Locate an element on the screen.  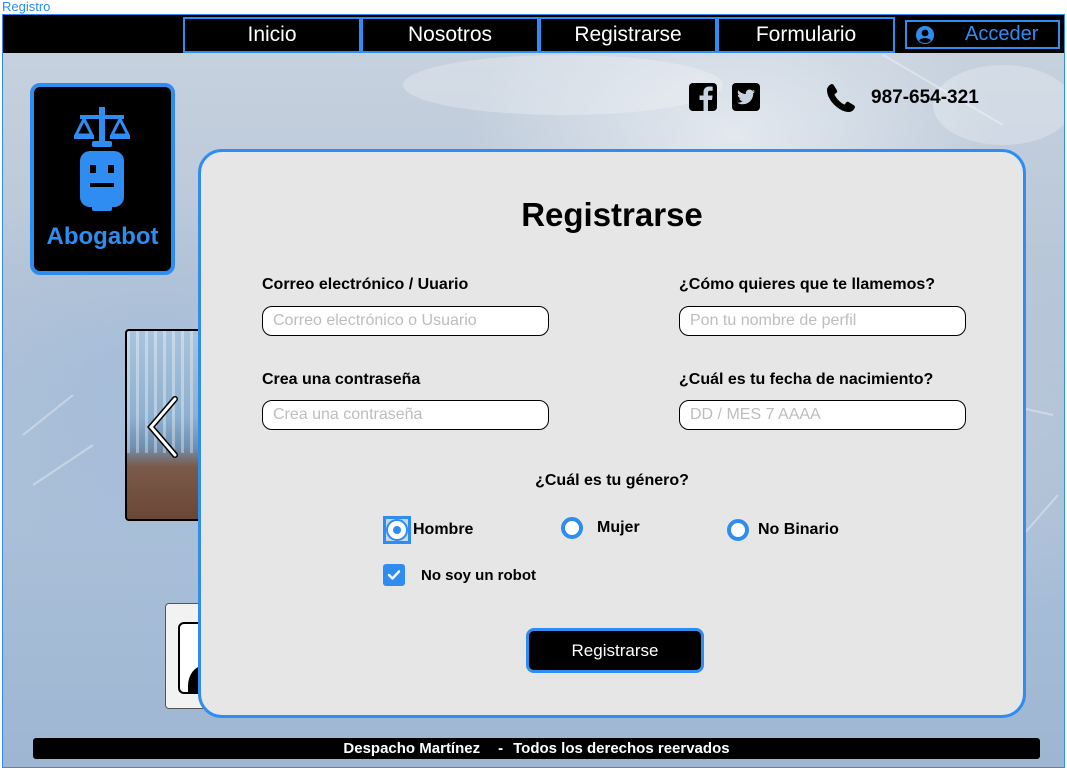
gender-option-label: Hombre is located at coordinates (443, 529).